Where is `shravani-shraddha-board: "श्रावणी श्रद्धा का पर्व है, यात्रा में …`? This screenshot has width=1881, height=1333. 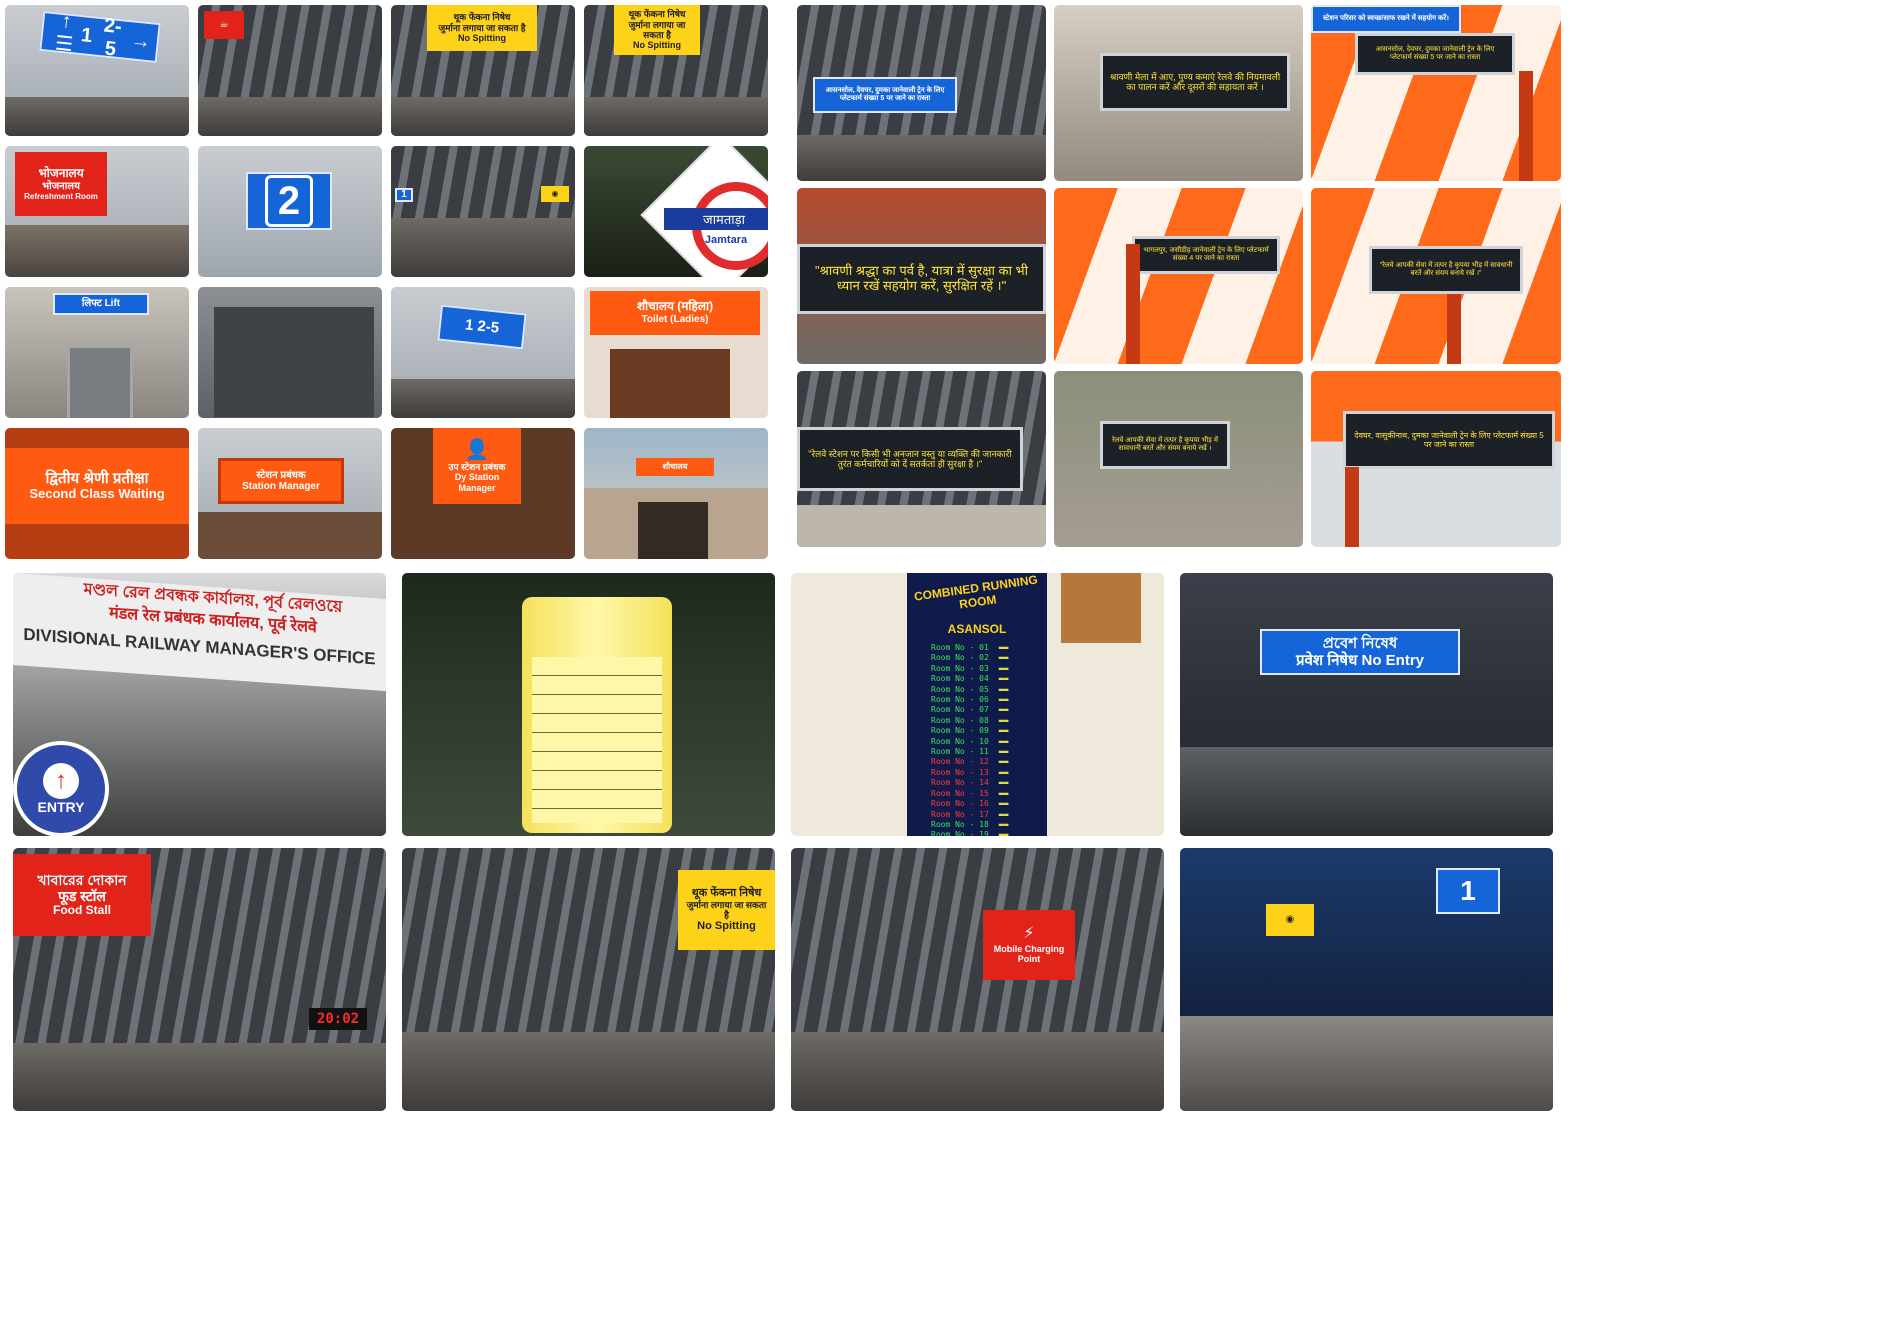 shravani-shraddha-board: "श्रावणी श्रद्धा का पर्व है, यात्रा में … is located at coordinates (921, 279).